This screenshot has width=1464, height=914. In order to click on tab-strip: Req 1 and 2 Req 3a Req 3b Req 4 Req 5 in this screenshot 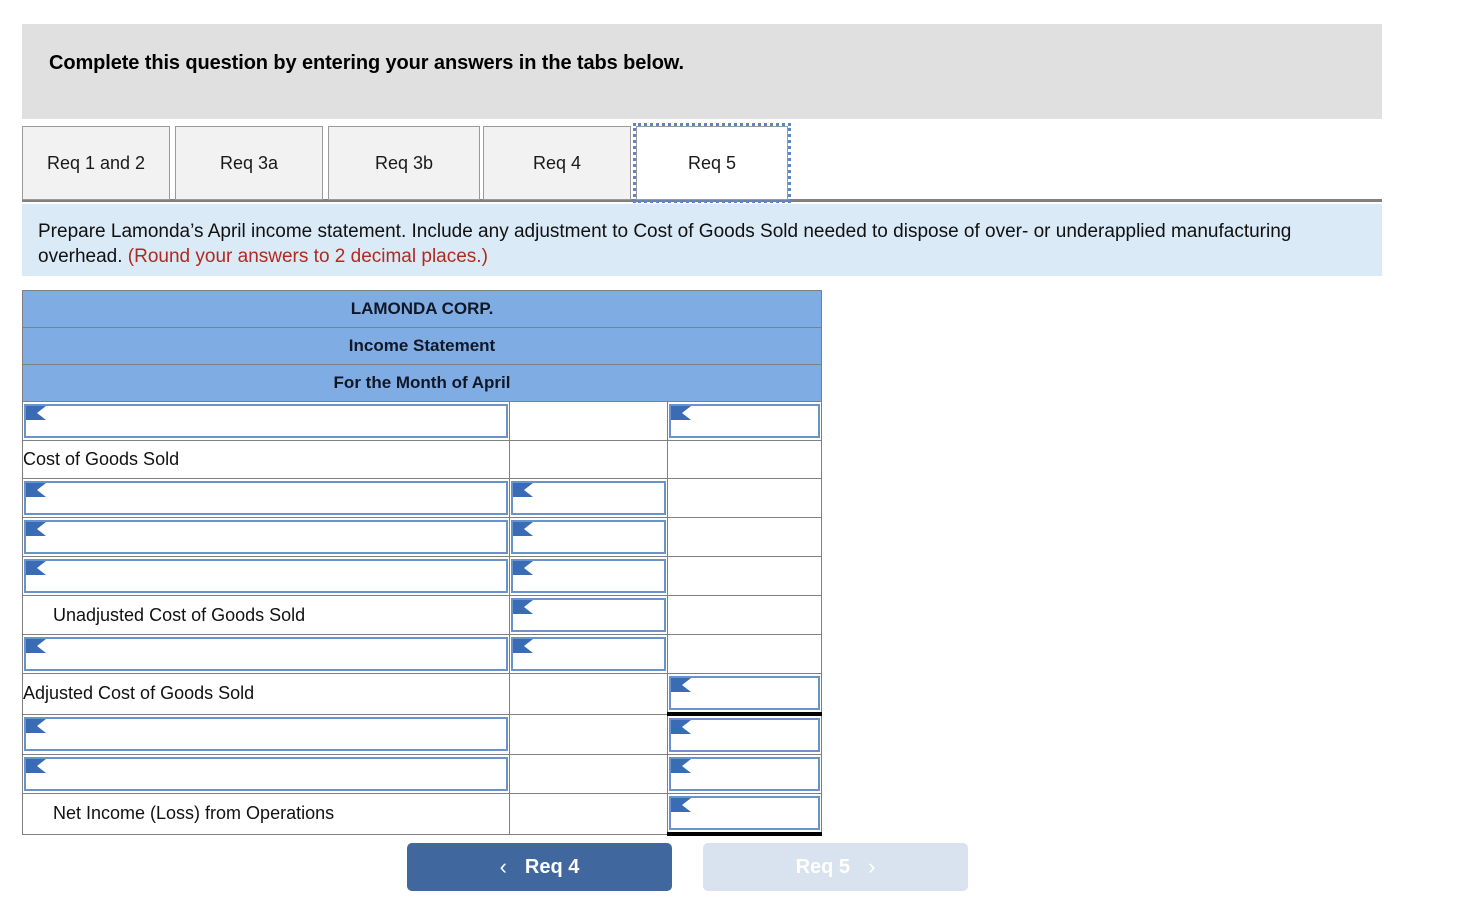, I will do `click(702, 163)`.